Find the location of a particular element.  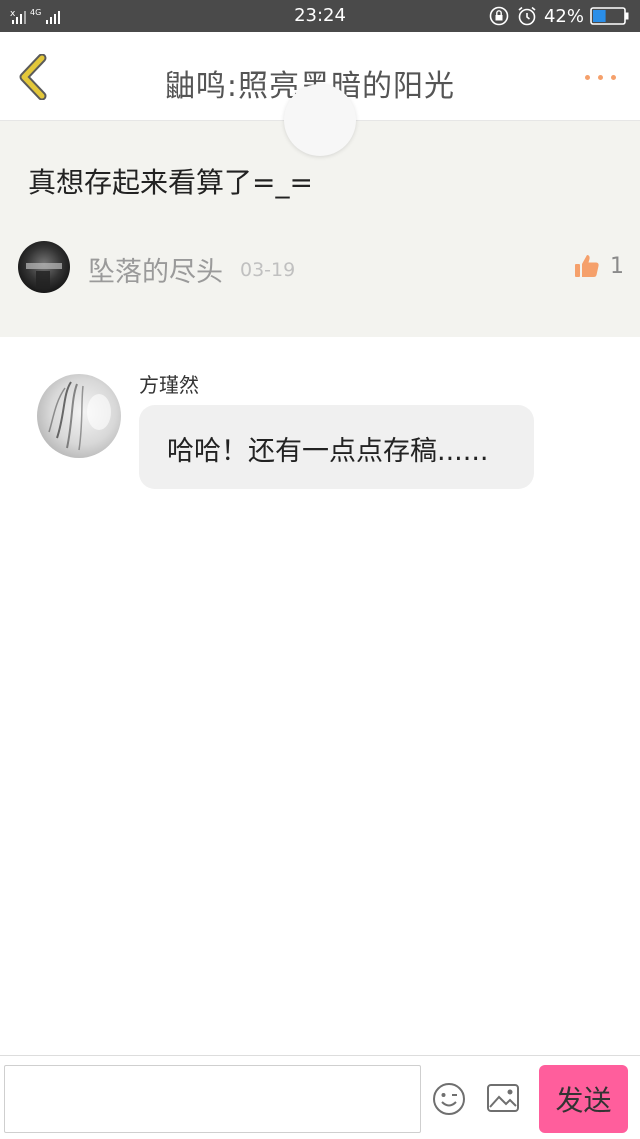

post-author-avatar is located at coordinates (44, 267).